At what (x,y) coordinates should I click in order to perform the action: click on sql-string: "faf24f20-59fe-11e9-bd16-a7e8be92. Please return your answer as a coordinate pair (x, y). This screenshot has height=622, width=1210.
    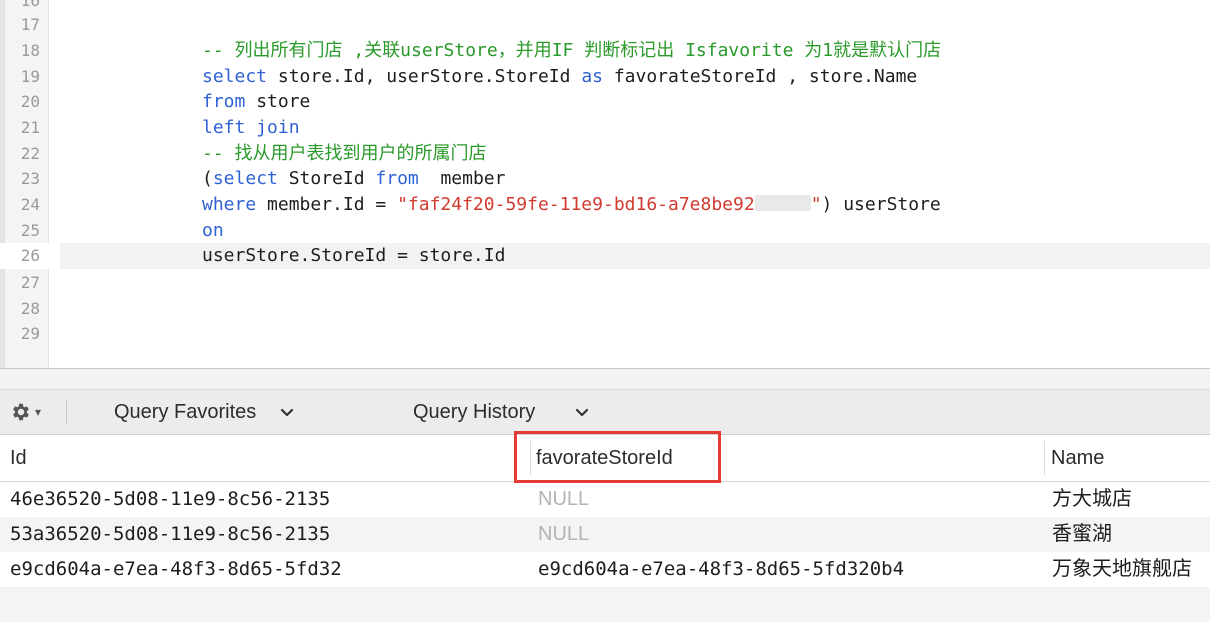
    Looking at the image, I should click on (576, 204).